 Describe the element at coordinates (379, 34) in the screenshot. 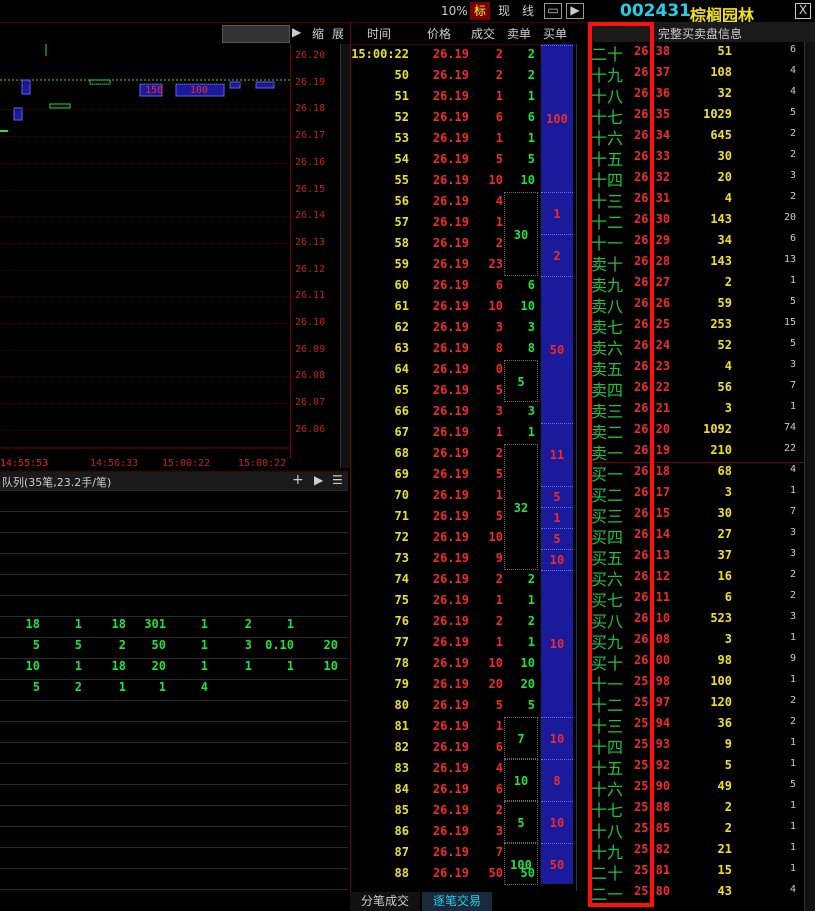

I see `col-time: 时间` at that location.